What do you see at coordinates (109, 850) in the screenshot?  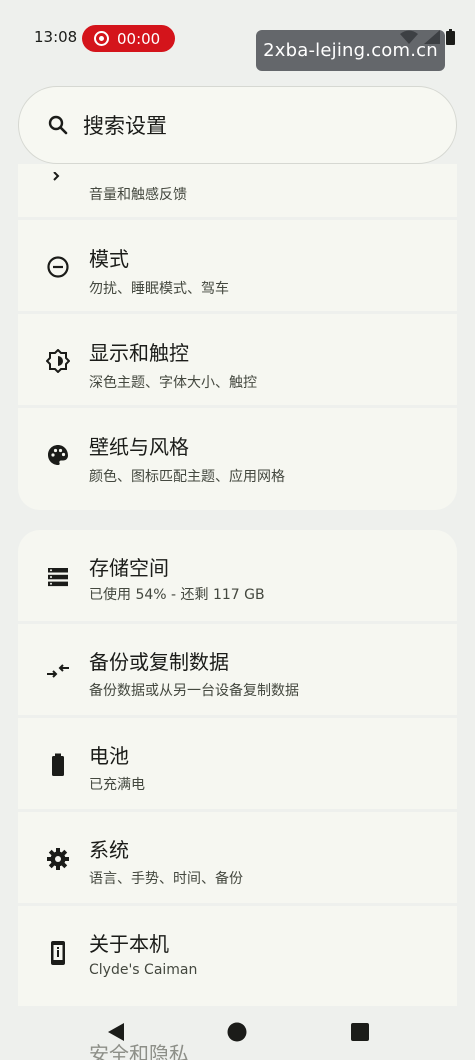 I see `settings-item-title: 系统` at bounding box center [109, 850].